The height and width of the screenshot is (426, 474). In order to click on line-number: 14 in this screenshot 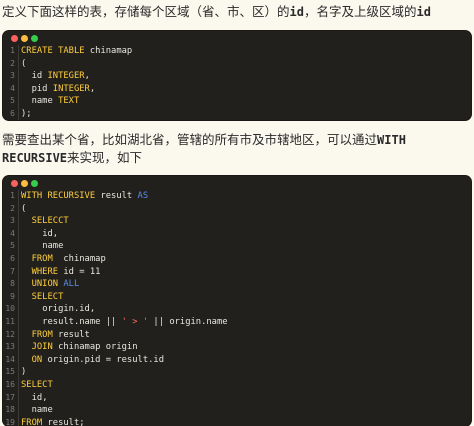, I will do `click(10, 359)`.